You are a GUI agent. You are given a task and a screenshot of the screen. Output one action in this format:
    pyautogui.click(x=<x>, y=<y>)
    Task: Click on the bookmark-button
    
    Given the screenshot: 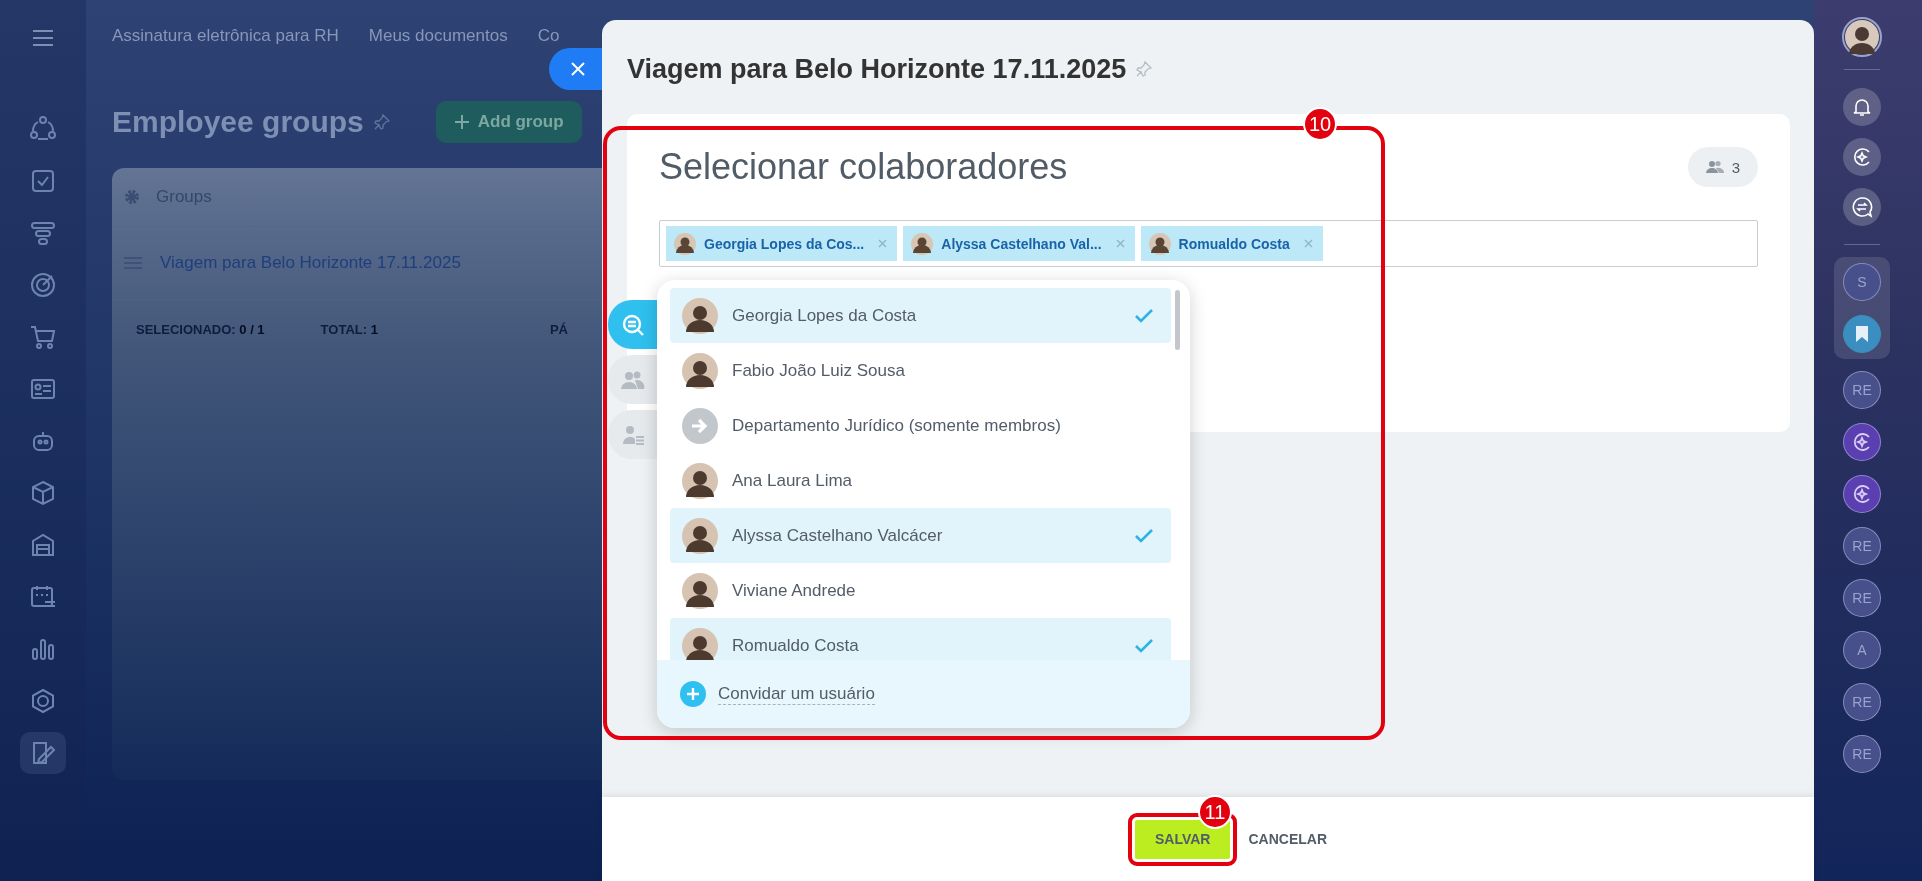 What is the action you would take?
    pyautogui.click(x=1862, y=334)
    